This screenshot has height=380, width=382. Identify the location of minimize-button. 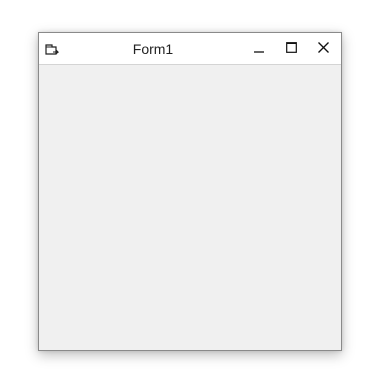
(259, 48).